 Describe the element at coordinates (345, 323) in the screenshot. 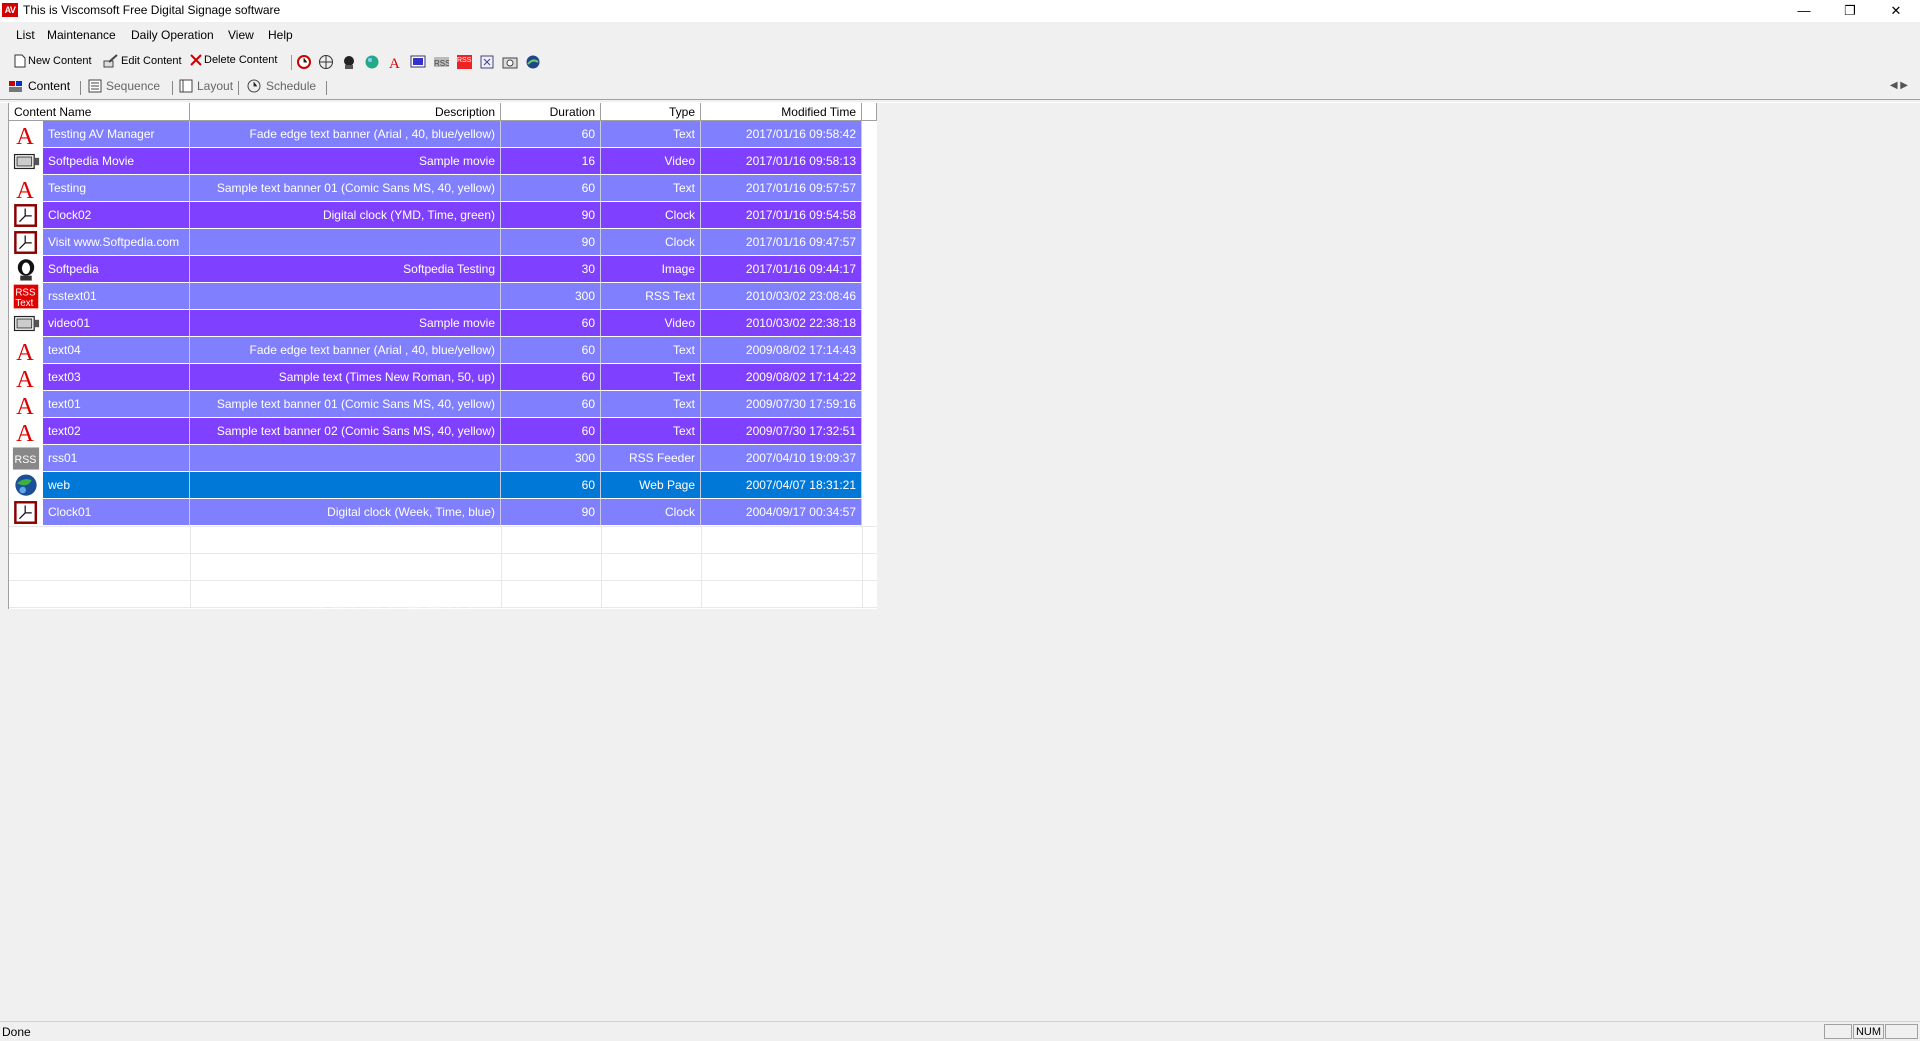

I see `cell-description: Sample movie` at that location.